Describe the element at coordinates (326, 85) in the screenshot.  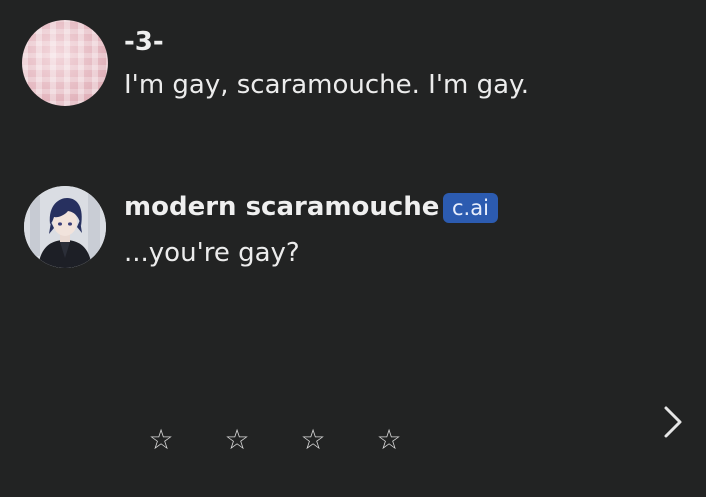
I see `user-message-text: I'm gay, scaramouche. I'm gay.` at that location.